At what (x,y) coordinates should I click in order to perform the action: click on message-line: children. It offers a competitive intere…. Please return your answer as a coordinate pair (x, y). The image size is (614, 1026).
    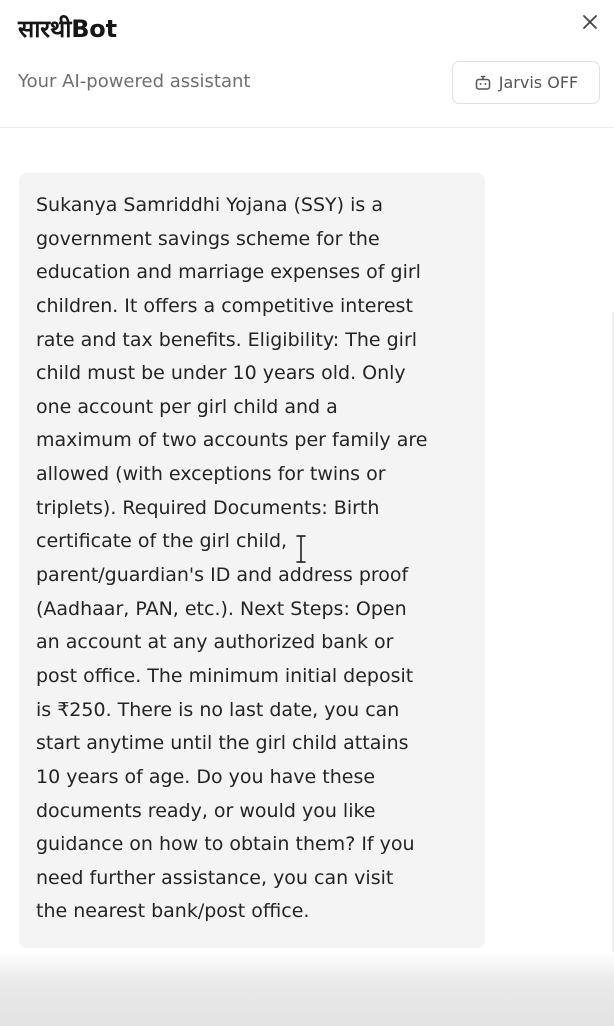
    Looking at the image, I should click on (224, 305).